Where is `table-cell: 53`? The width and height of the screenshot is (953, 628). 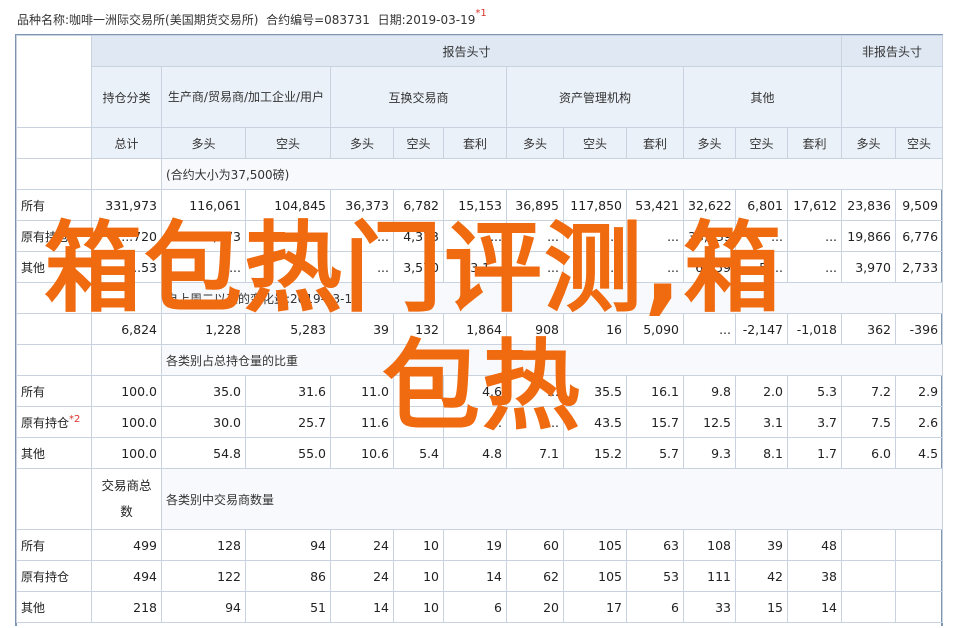
table-cell: 53 is located at coordinates (655, 576).